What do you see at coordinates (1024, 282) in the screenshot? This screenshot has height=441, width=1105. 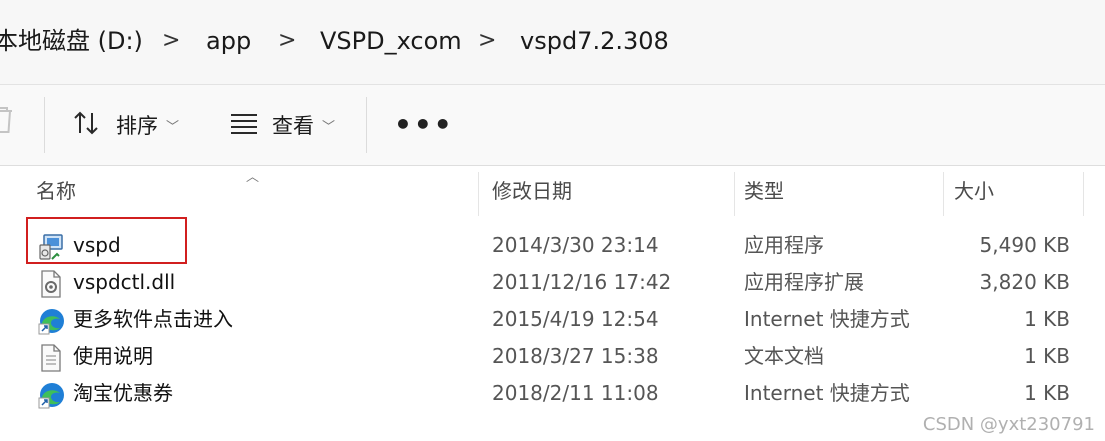 I see `file-size: 3,820 KB` at bounding box center [1024, 282].